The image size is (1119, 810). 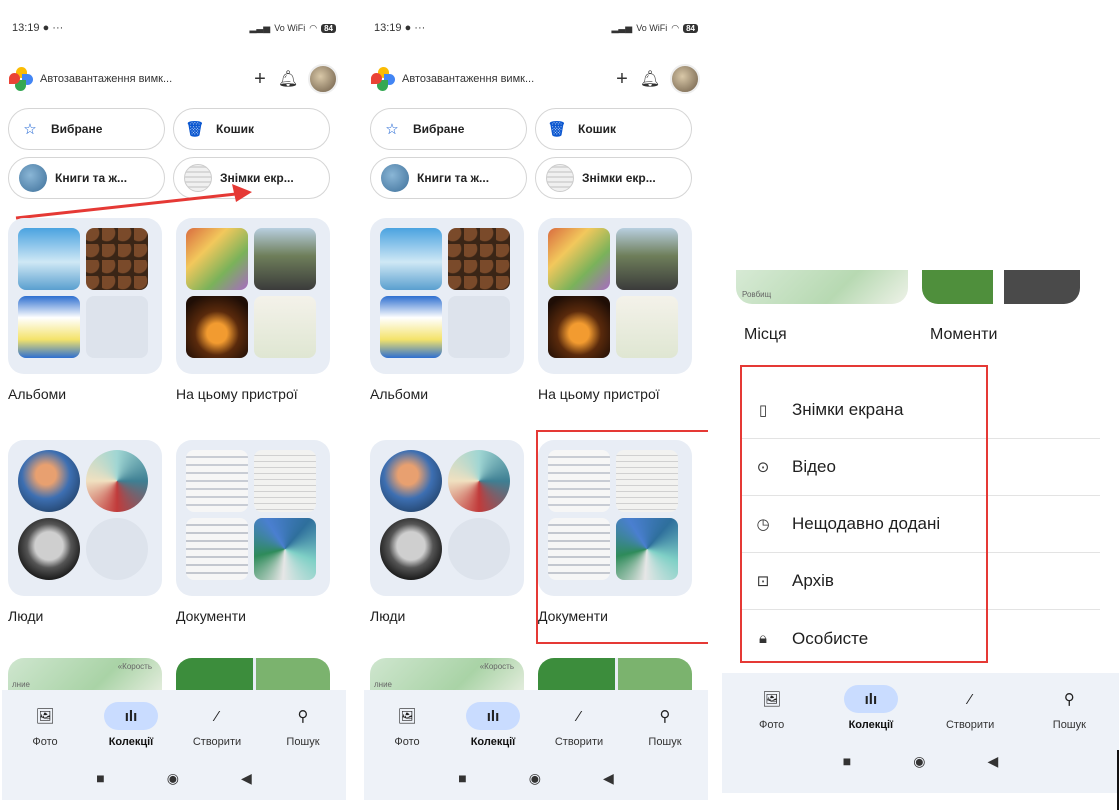 What do you see at coordinates (864, 514) in the screenshot?
I see `highlight-box-menu` at bounding box center [864, 514].